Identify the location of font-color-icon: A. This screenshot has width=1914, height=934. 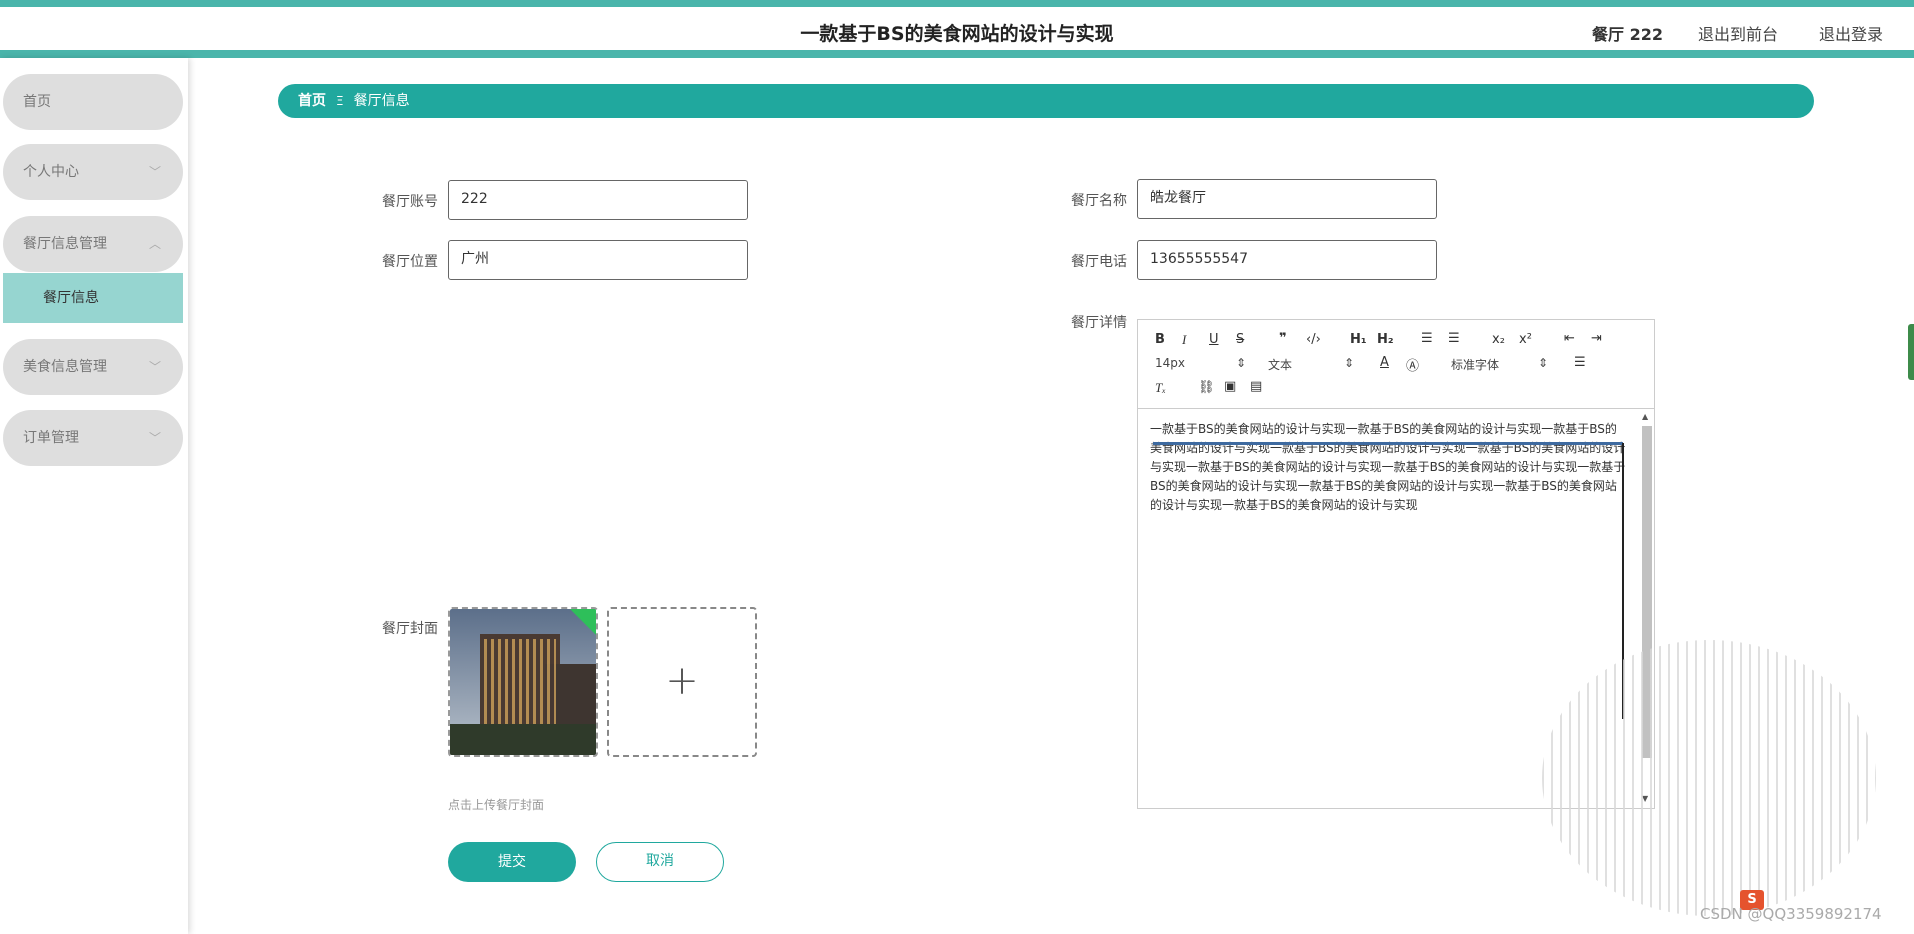
(1384, 362).